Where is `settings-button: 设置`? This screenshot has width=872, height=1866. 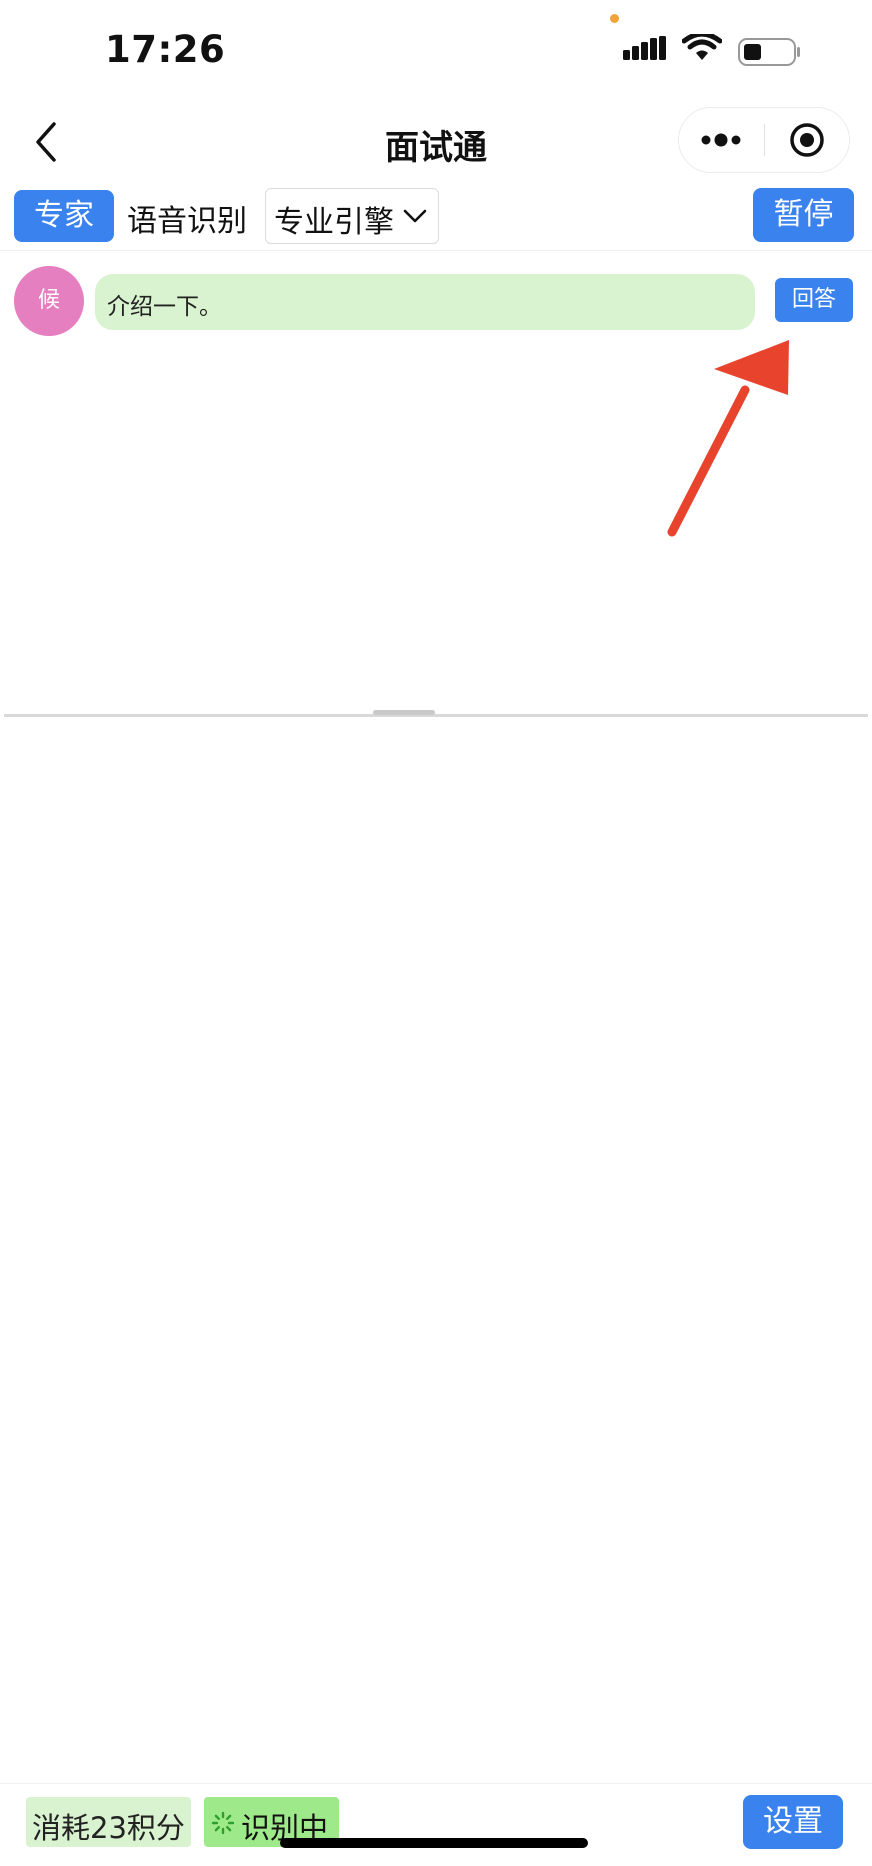 settings-button: 设置 is located at coordinates (793, 1822).